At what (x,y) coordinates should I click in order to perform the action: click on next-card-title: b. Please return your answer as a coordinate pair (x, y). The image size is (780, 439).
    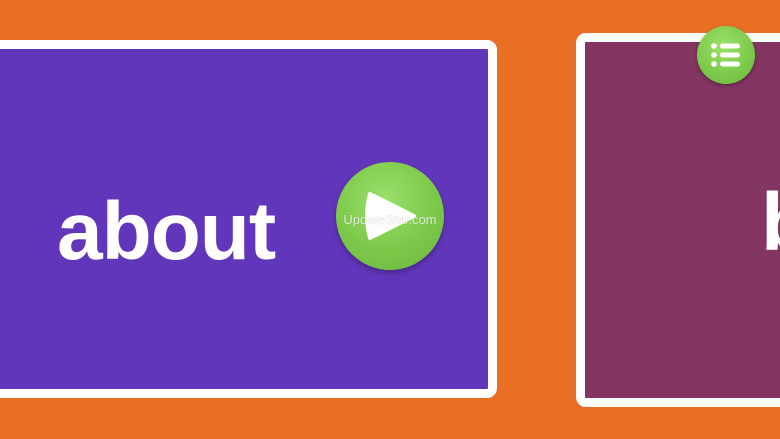
    Looking at the image, I should click on (770, 223).